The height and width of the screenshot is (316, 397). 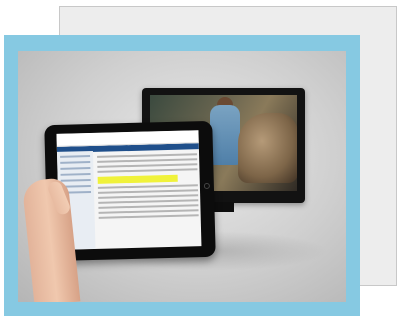 What do you see at coordinates (225, 135) in the screenshot?
I see `tv-scene-person` at bounding box center [225, 135].